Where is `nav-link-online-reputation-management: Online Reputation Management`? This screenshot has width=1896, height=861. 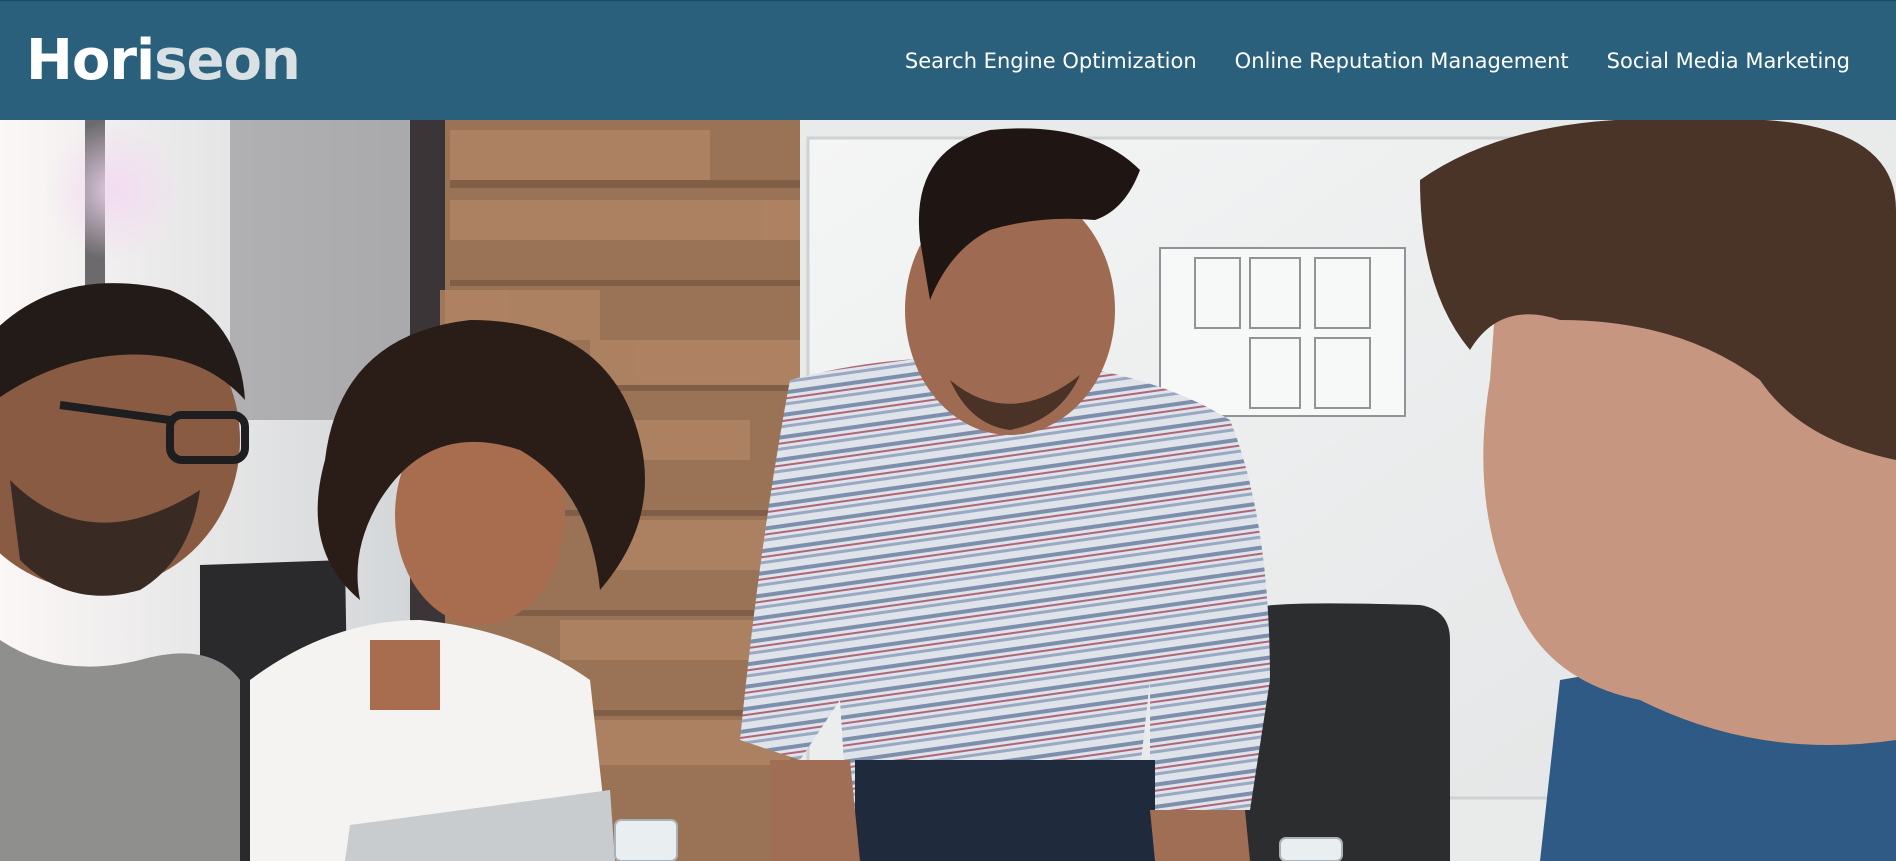
nav-link-online-reputation-management: Online Reputation Management is located at coordinates (1402, 61).